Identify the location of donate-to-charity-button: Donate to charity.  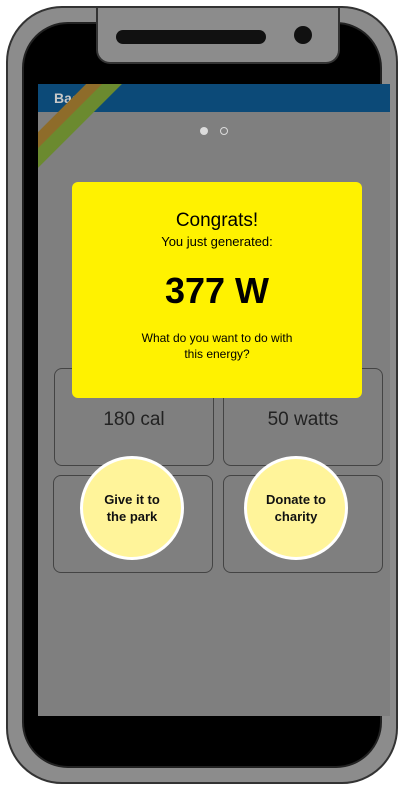
(296, 508).